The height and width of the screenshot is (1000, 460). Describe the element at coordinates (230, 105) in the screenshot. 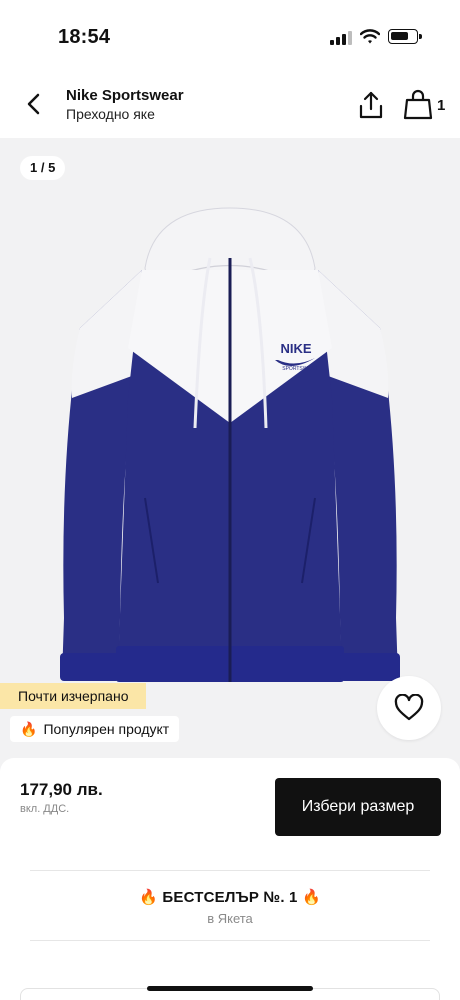

I see `product-header: Nike Sportswear Преходно яке 1` at that location.